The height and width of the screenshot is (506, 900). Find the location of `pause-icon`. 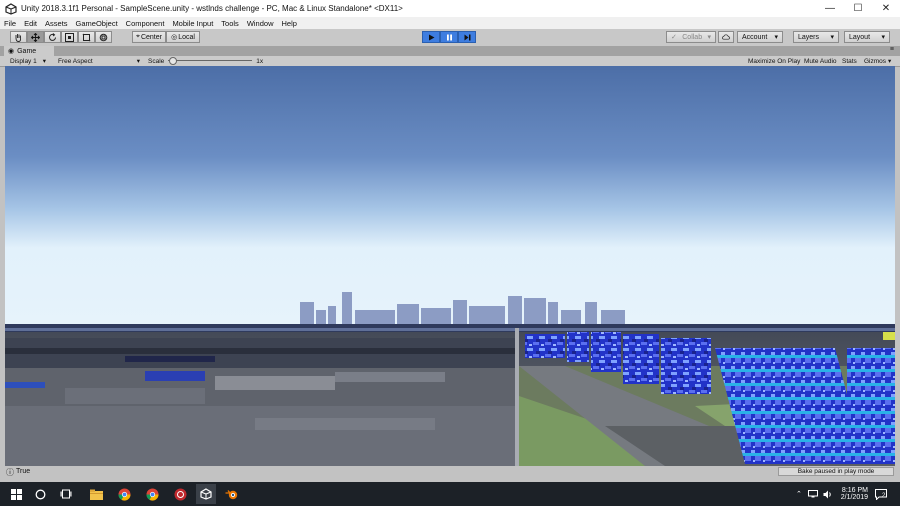

pause-icon is located at coordinates (449, 37).